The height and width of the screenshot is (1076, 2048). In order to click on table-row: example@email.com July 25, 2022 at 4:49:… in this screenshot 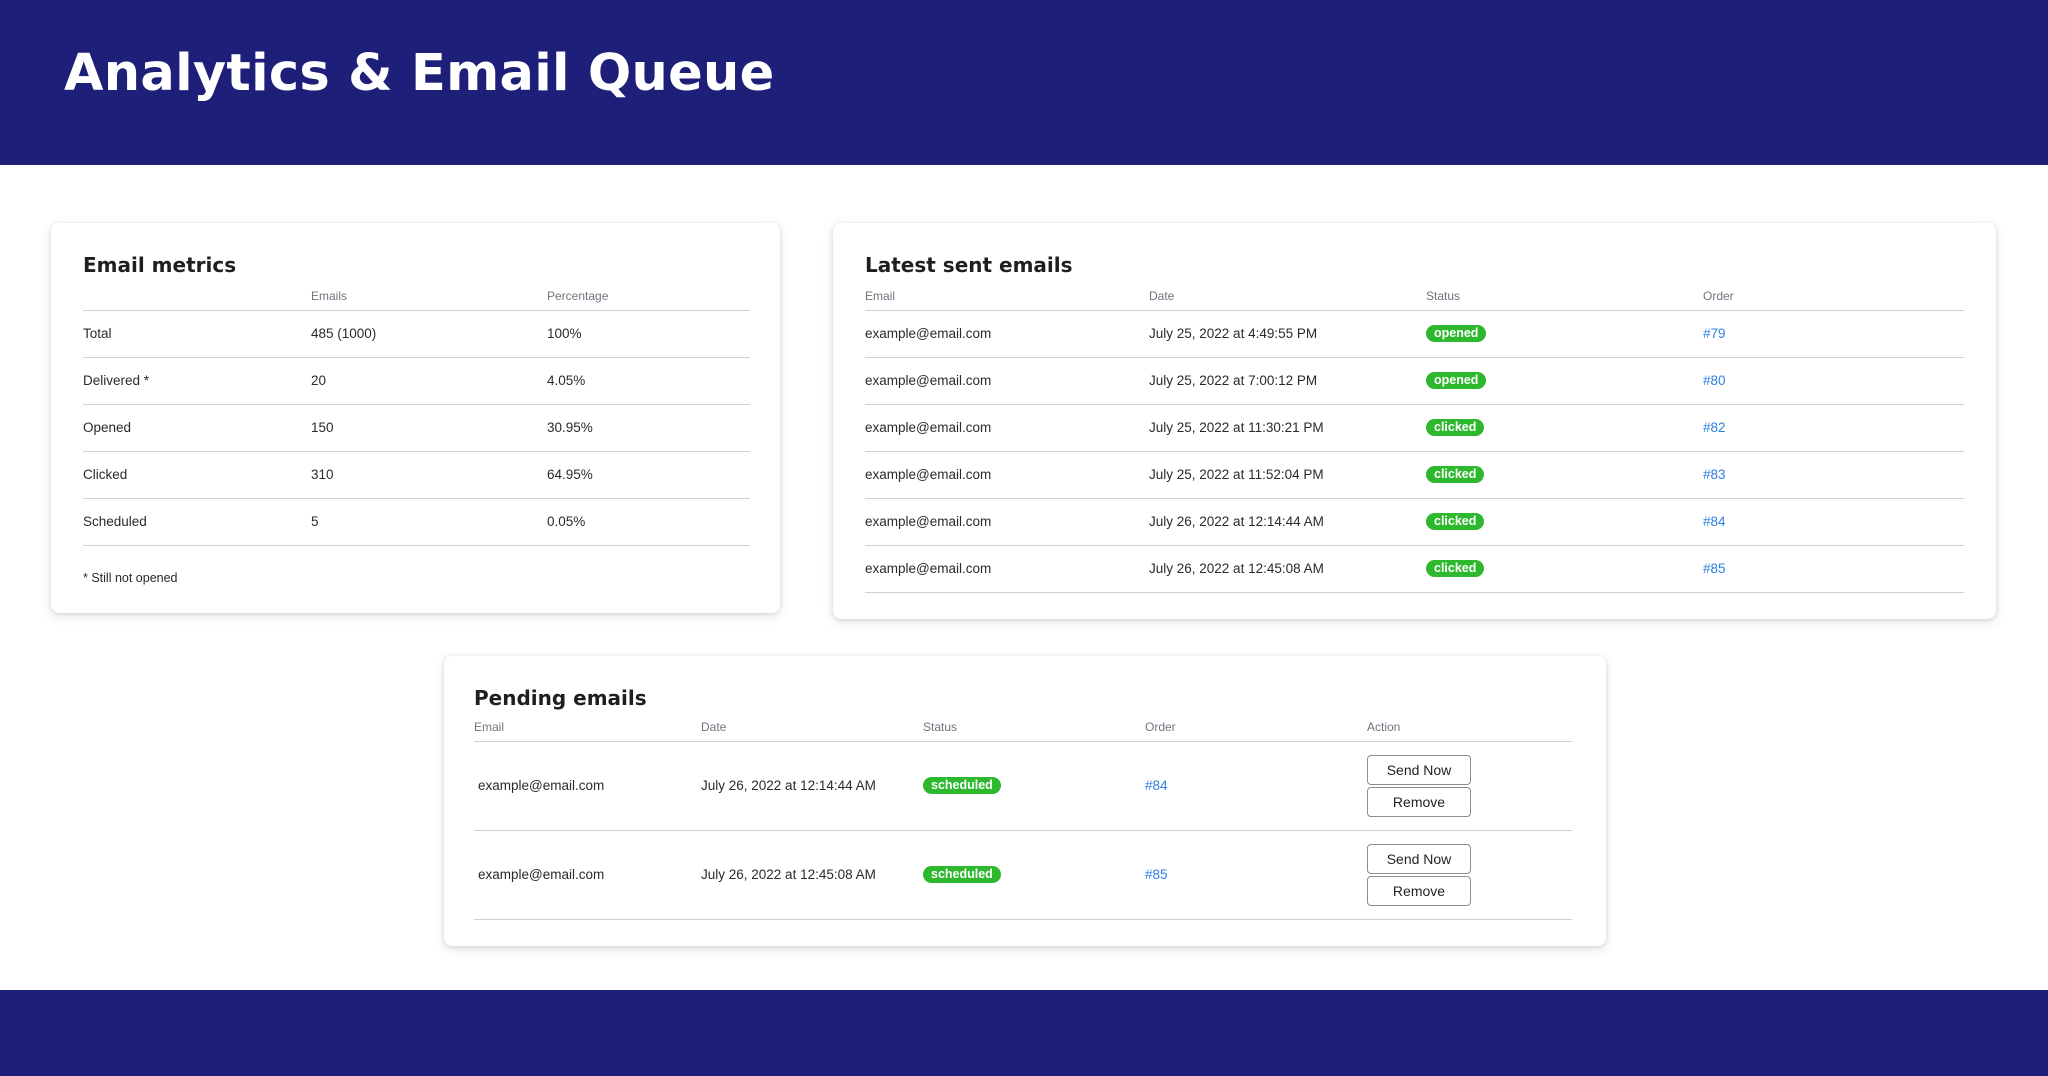, I will do `click(1414, 334)`.